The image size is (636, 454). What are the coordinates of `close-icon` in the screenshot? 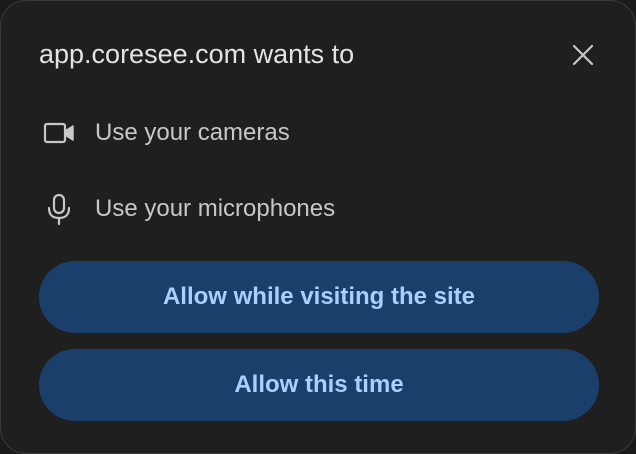 It's located at (583, 55).